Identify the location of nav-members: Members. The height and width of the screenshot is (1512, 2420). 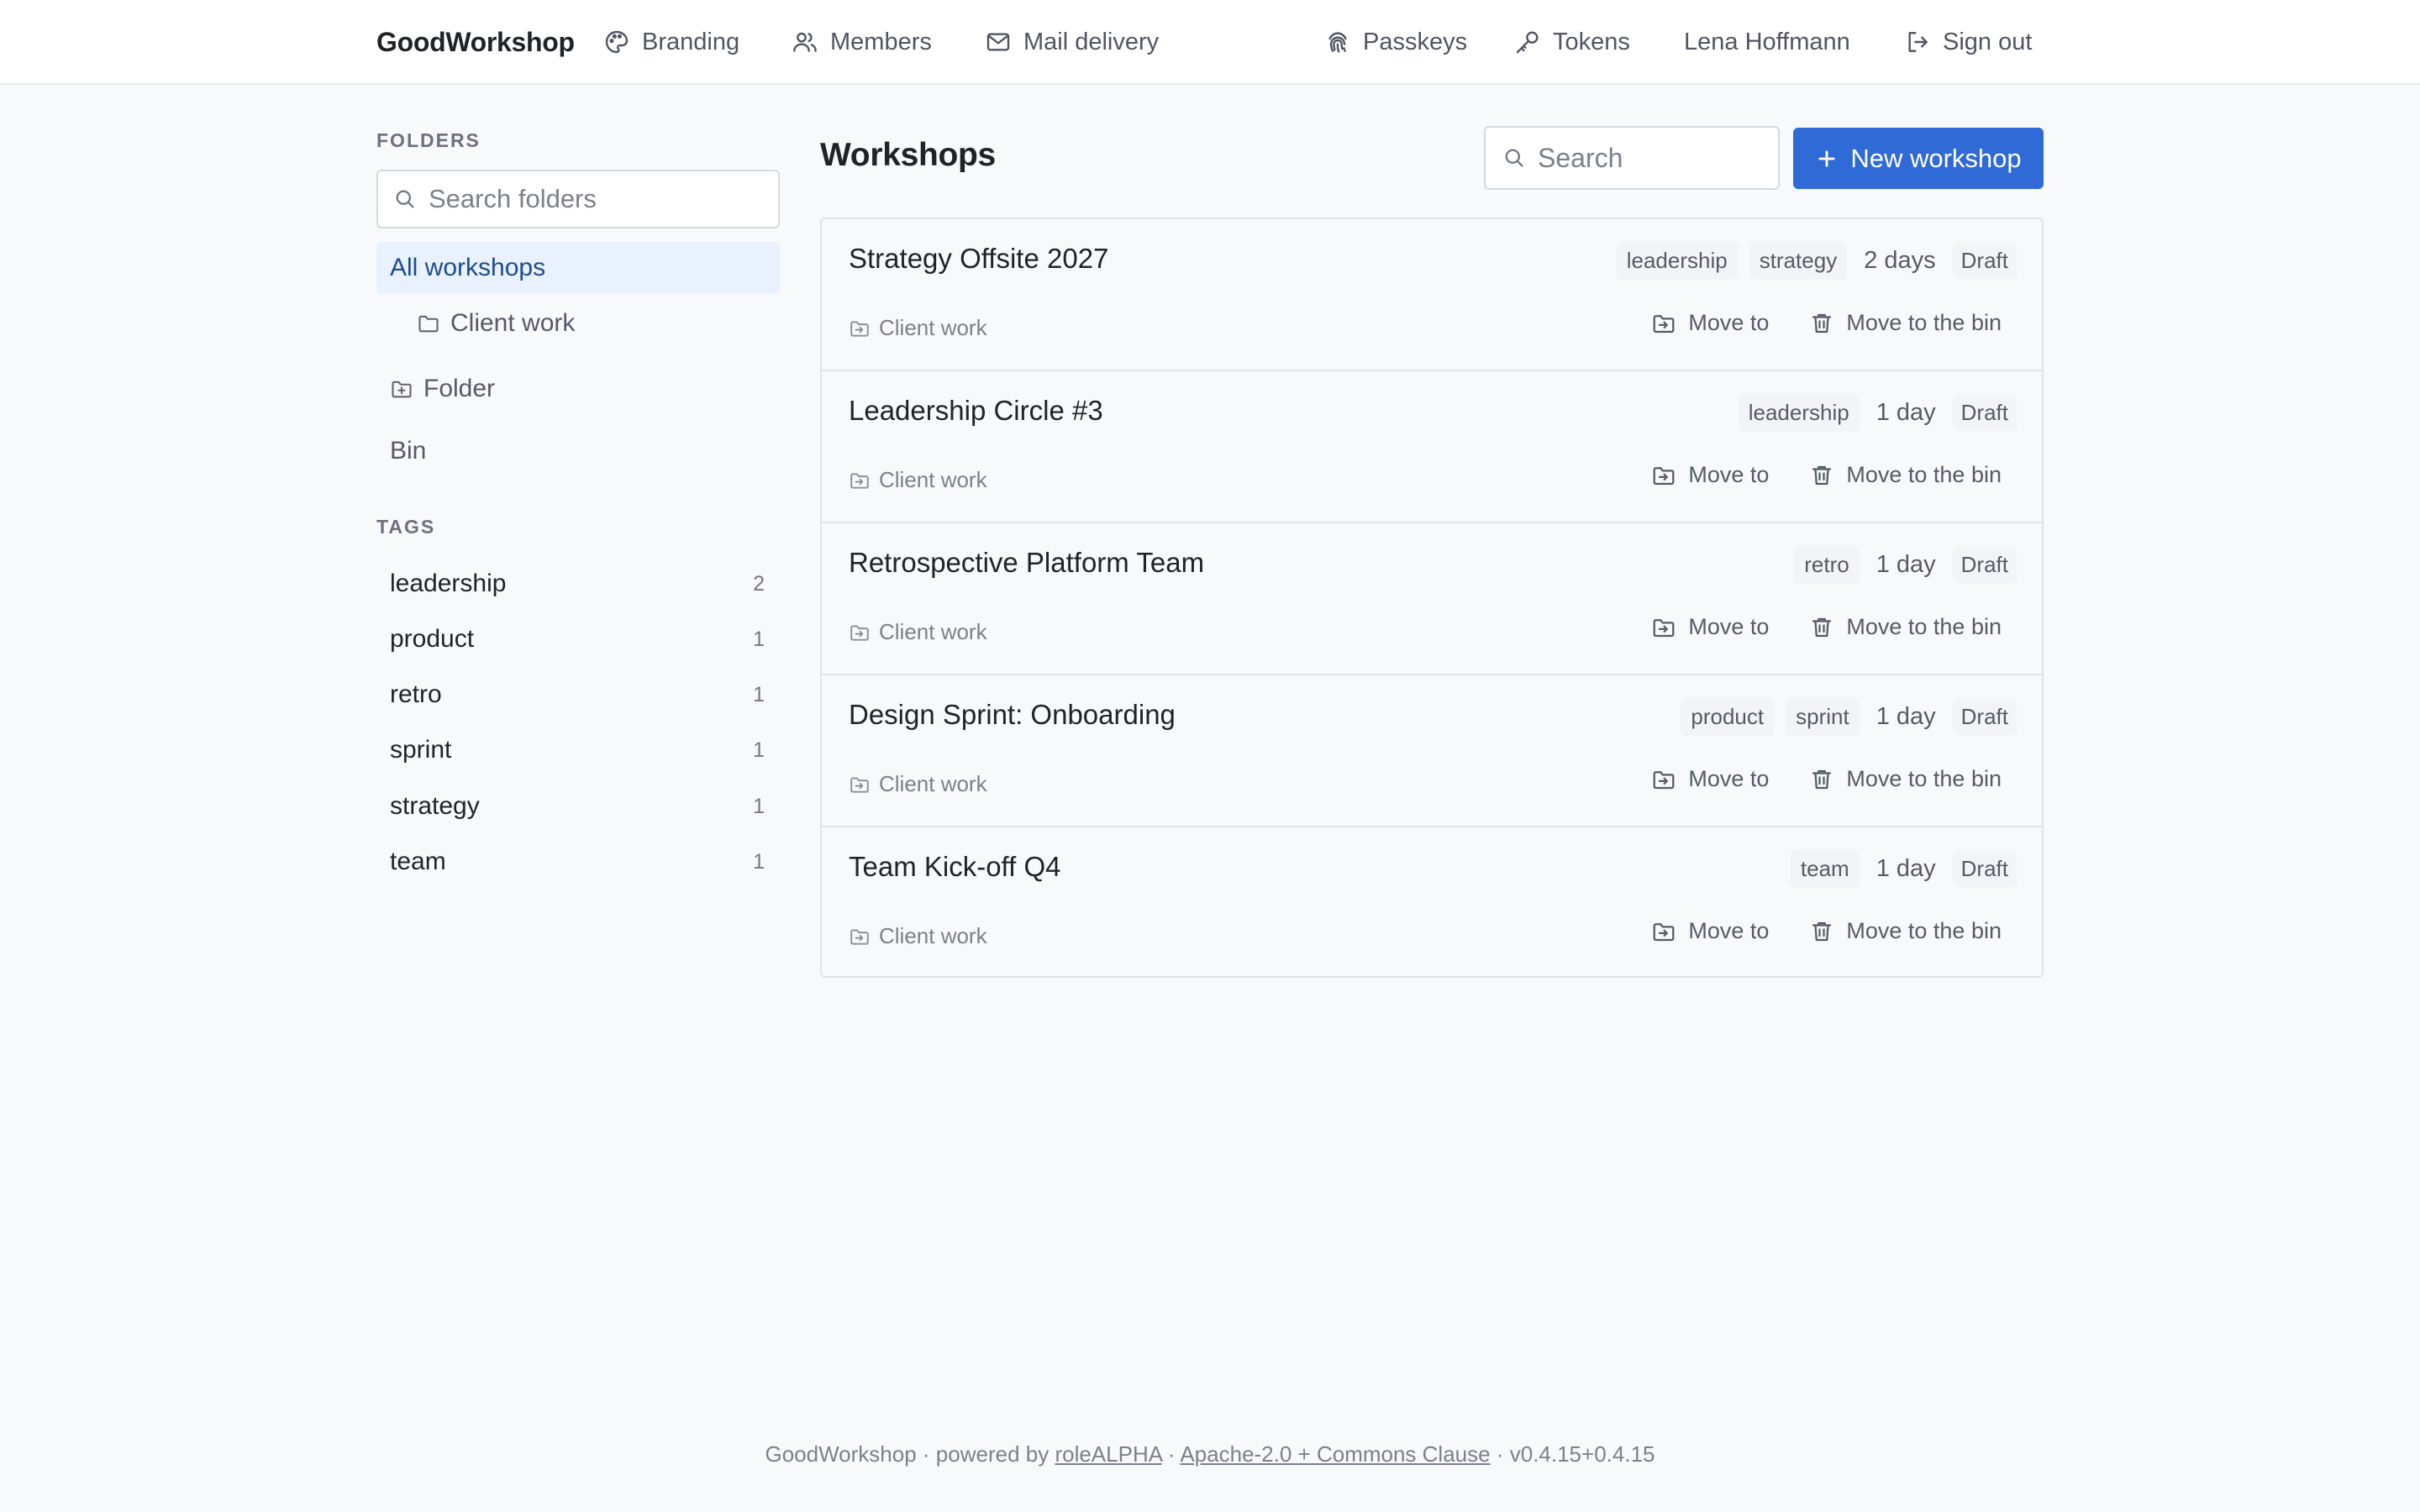
(862, 42).